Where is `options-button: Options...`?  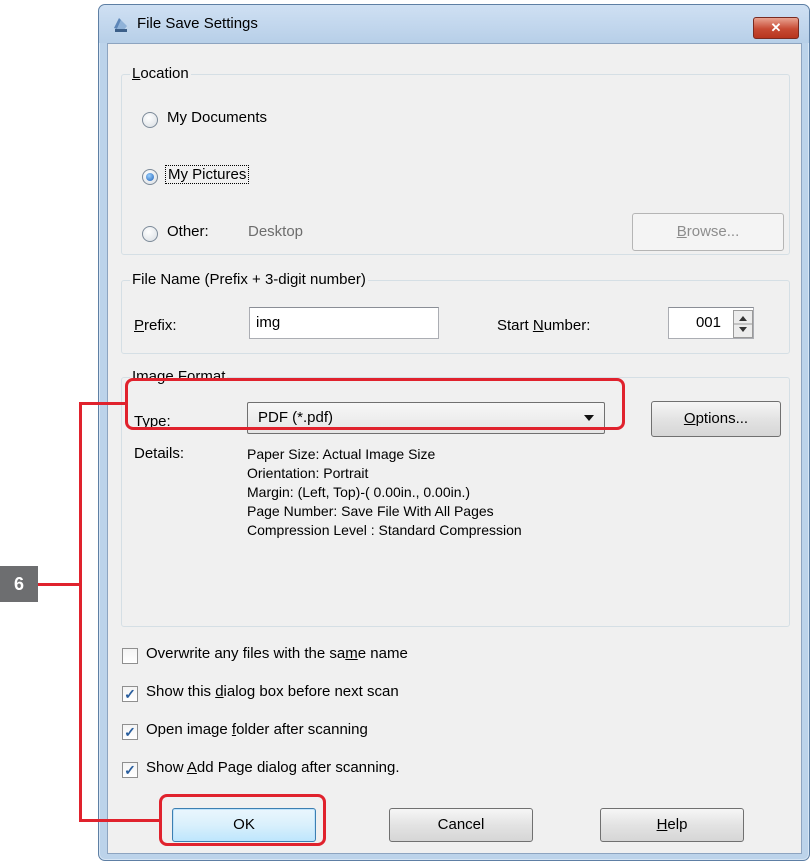
options-button: Options... is located at coordinates (716, 419).